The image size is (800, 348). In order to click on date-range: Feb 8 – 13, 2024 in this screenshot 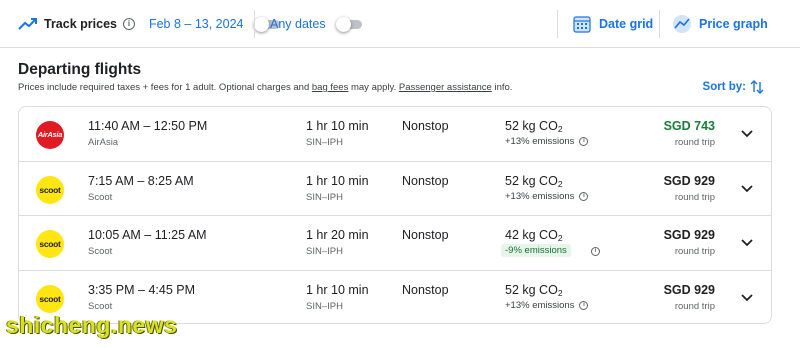, I will do `click(196, 24)`.